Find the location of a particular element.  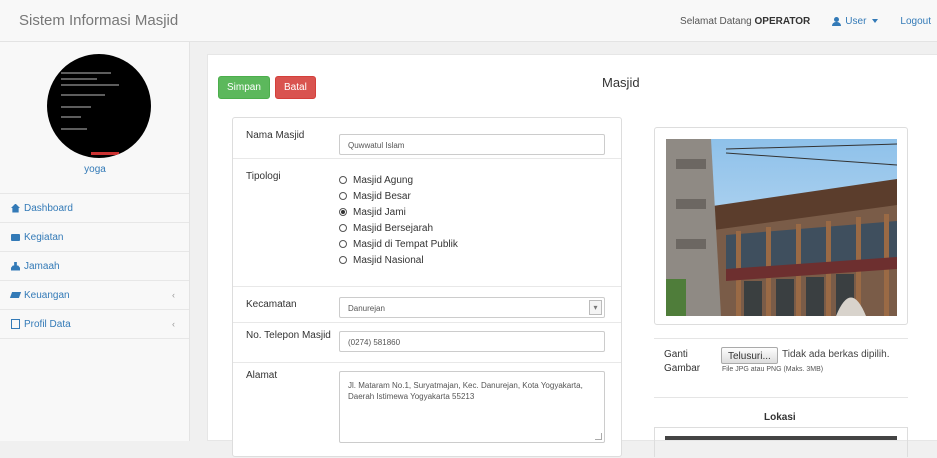

radio-masjid-bersejarah: Masjid Bersejarah is located at coordinates (398, 228).